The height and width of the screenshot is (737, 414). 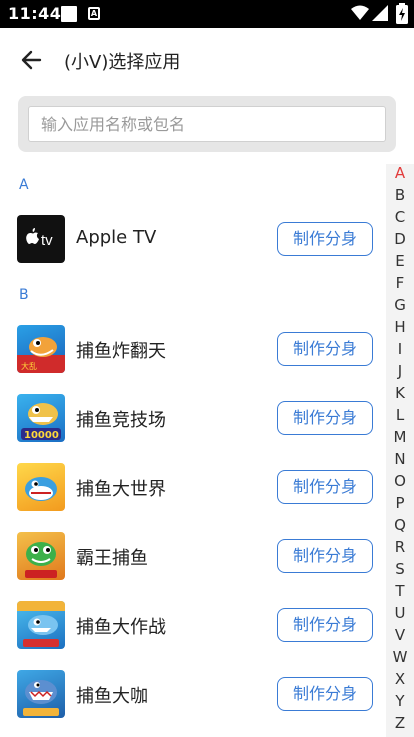 I want to click on notification-square-icon, so click(x=69, y=14).